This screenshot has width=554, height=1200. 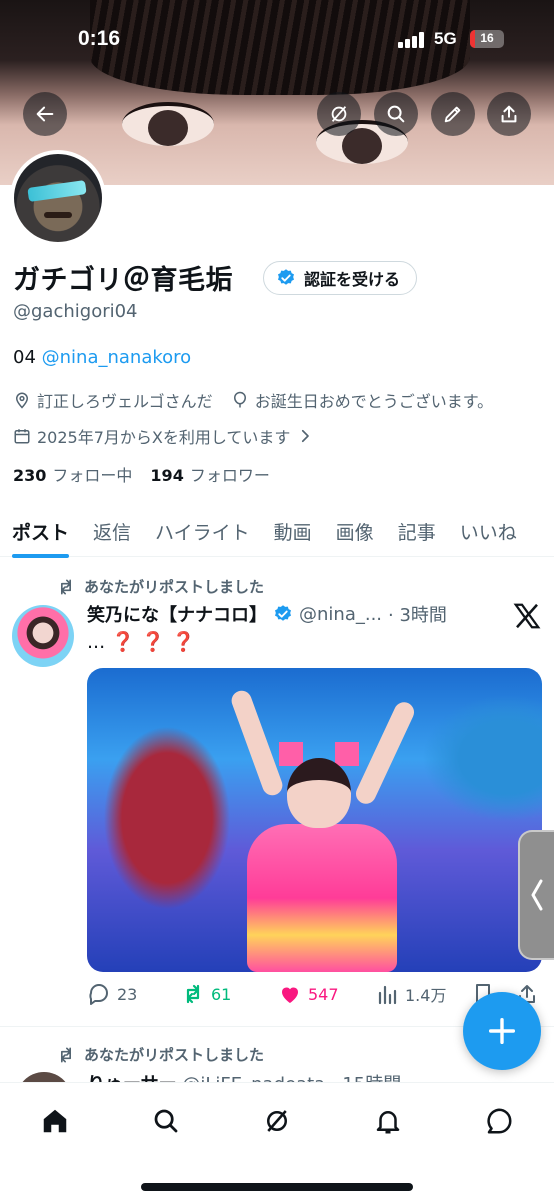 I want to click on tab-articles: 記事, so click(x=417, y=531).